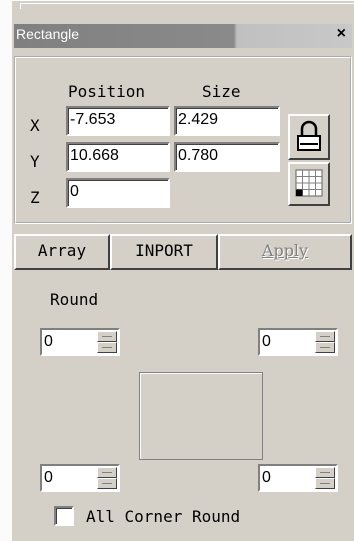  I want to click on round-label: Round, so click(74, 299).